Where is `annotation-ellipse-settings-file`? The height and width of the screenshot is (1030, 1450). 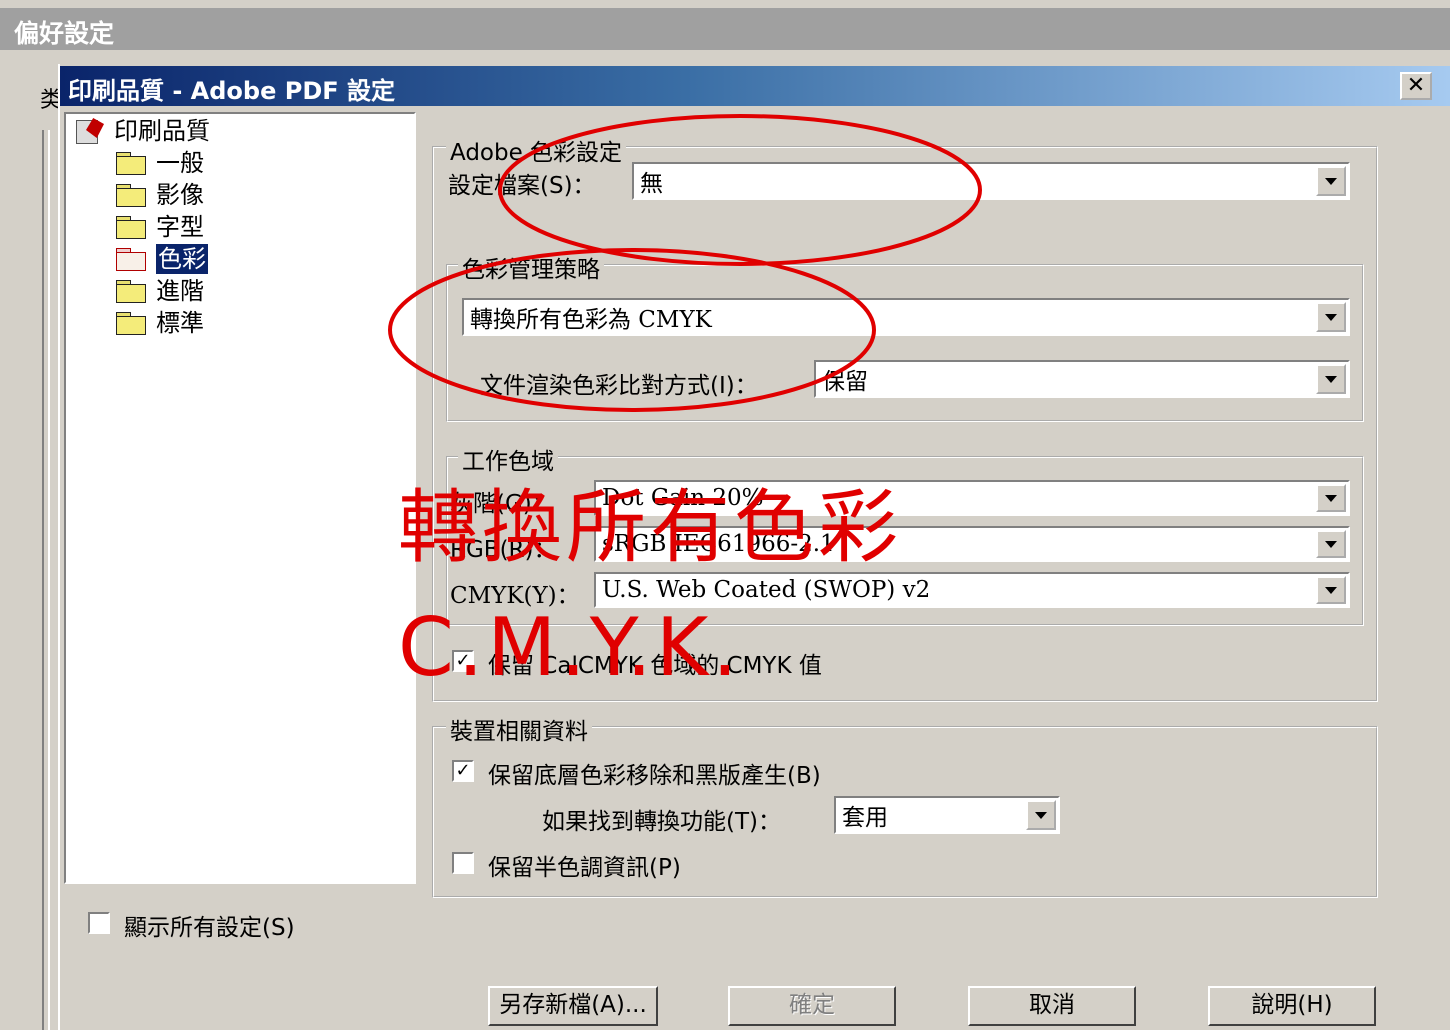 annotation-ellipse-settings-file is located at coordinates (740, 190).